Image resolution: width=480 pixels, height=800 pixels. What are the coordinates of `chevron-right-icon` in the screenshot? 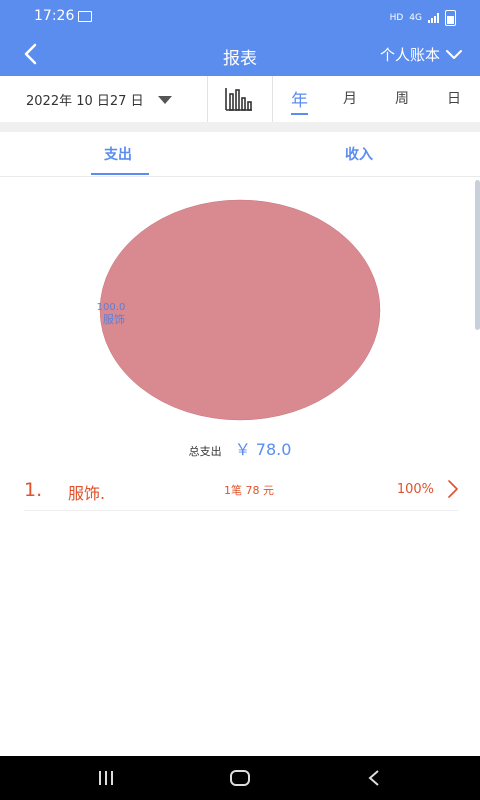 It's located at (453, 489).